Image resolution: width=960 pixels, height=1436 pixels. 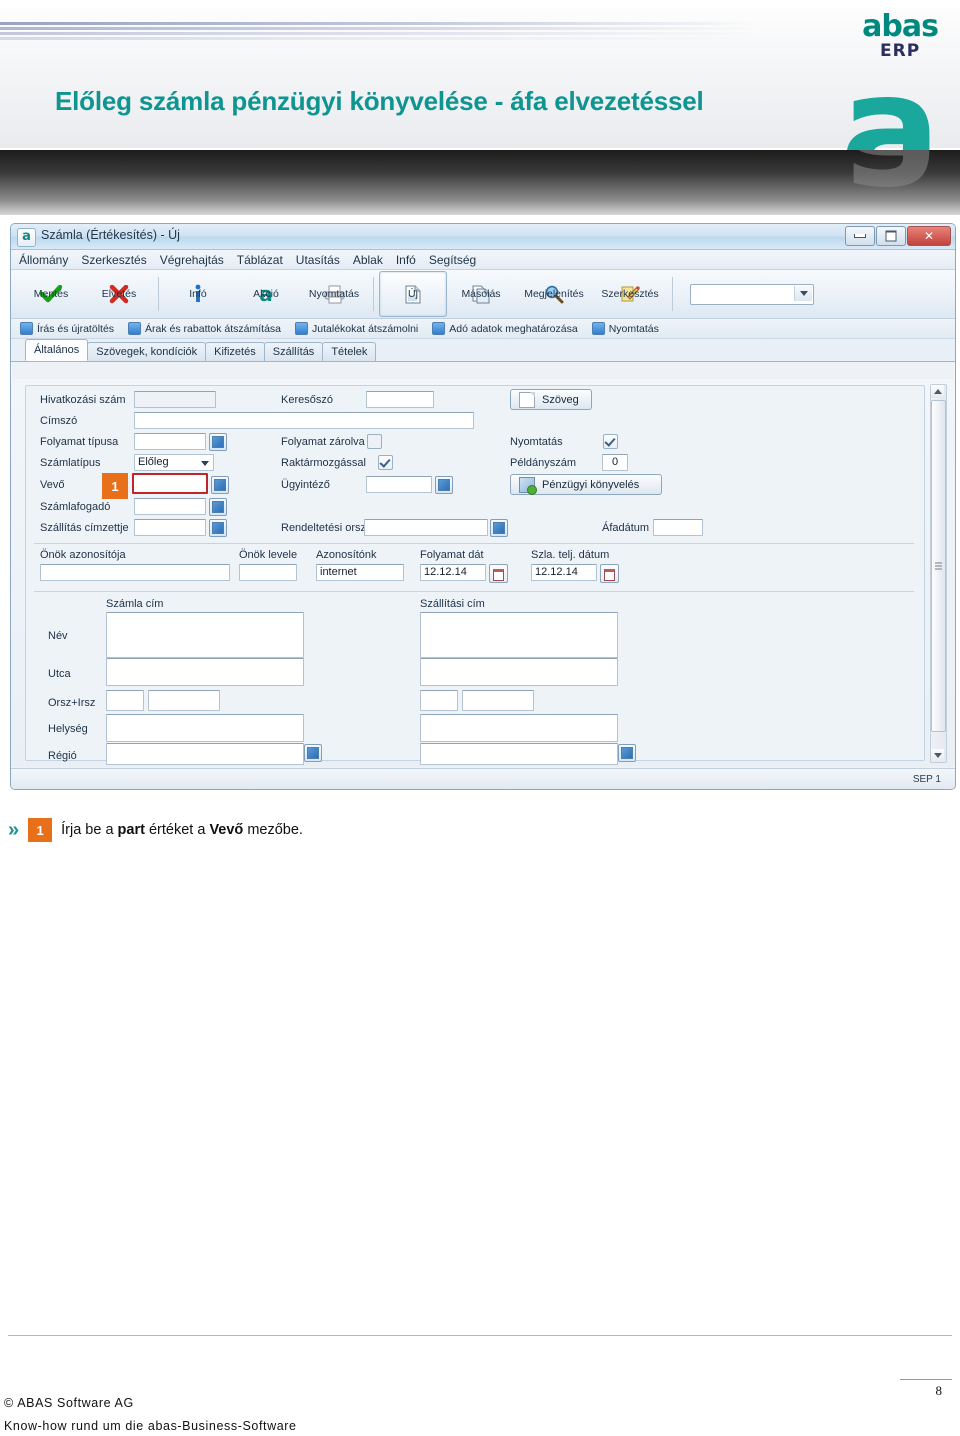 I want to click on menu-item-tablazat: Táblázat, so click(x=260, y=260).